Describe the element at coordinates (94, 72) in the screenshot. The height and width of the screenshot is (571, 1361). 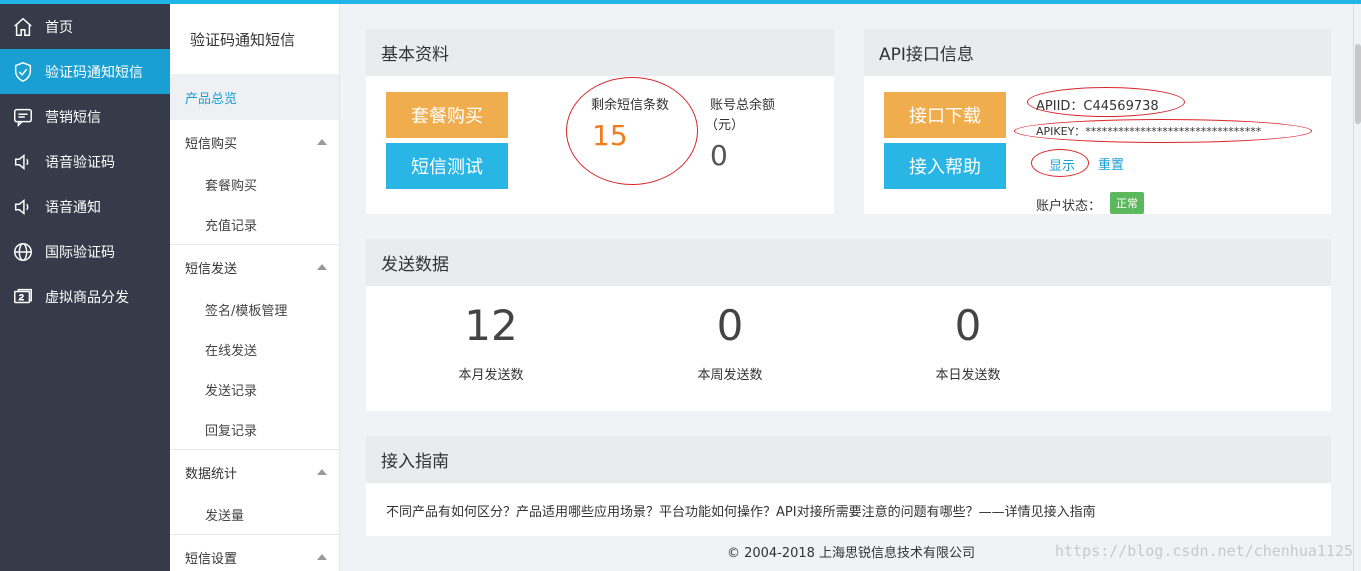
I see `nav-item-label: 验证码通知短信` at that location.